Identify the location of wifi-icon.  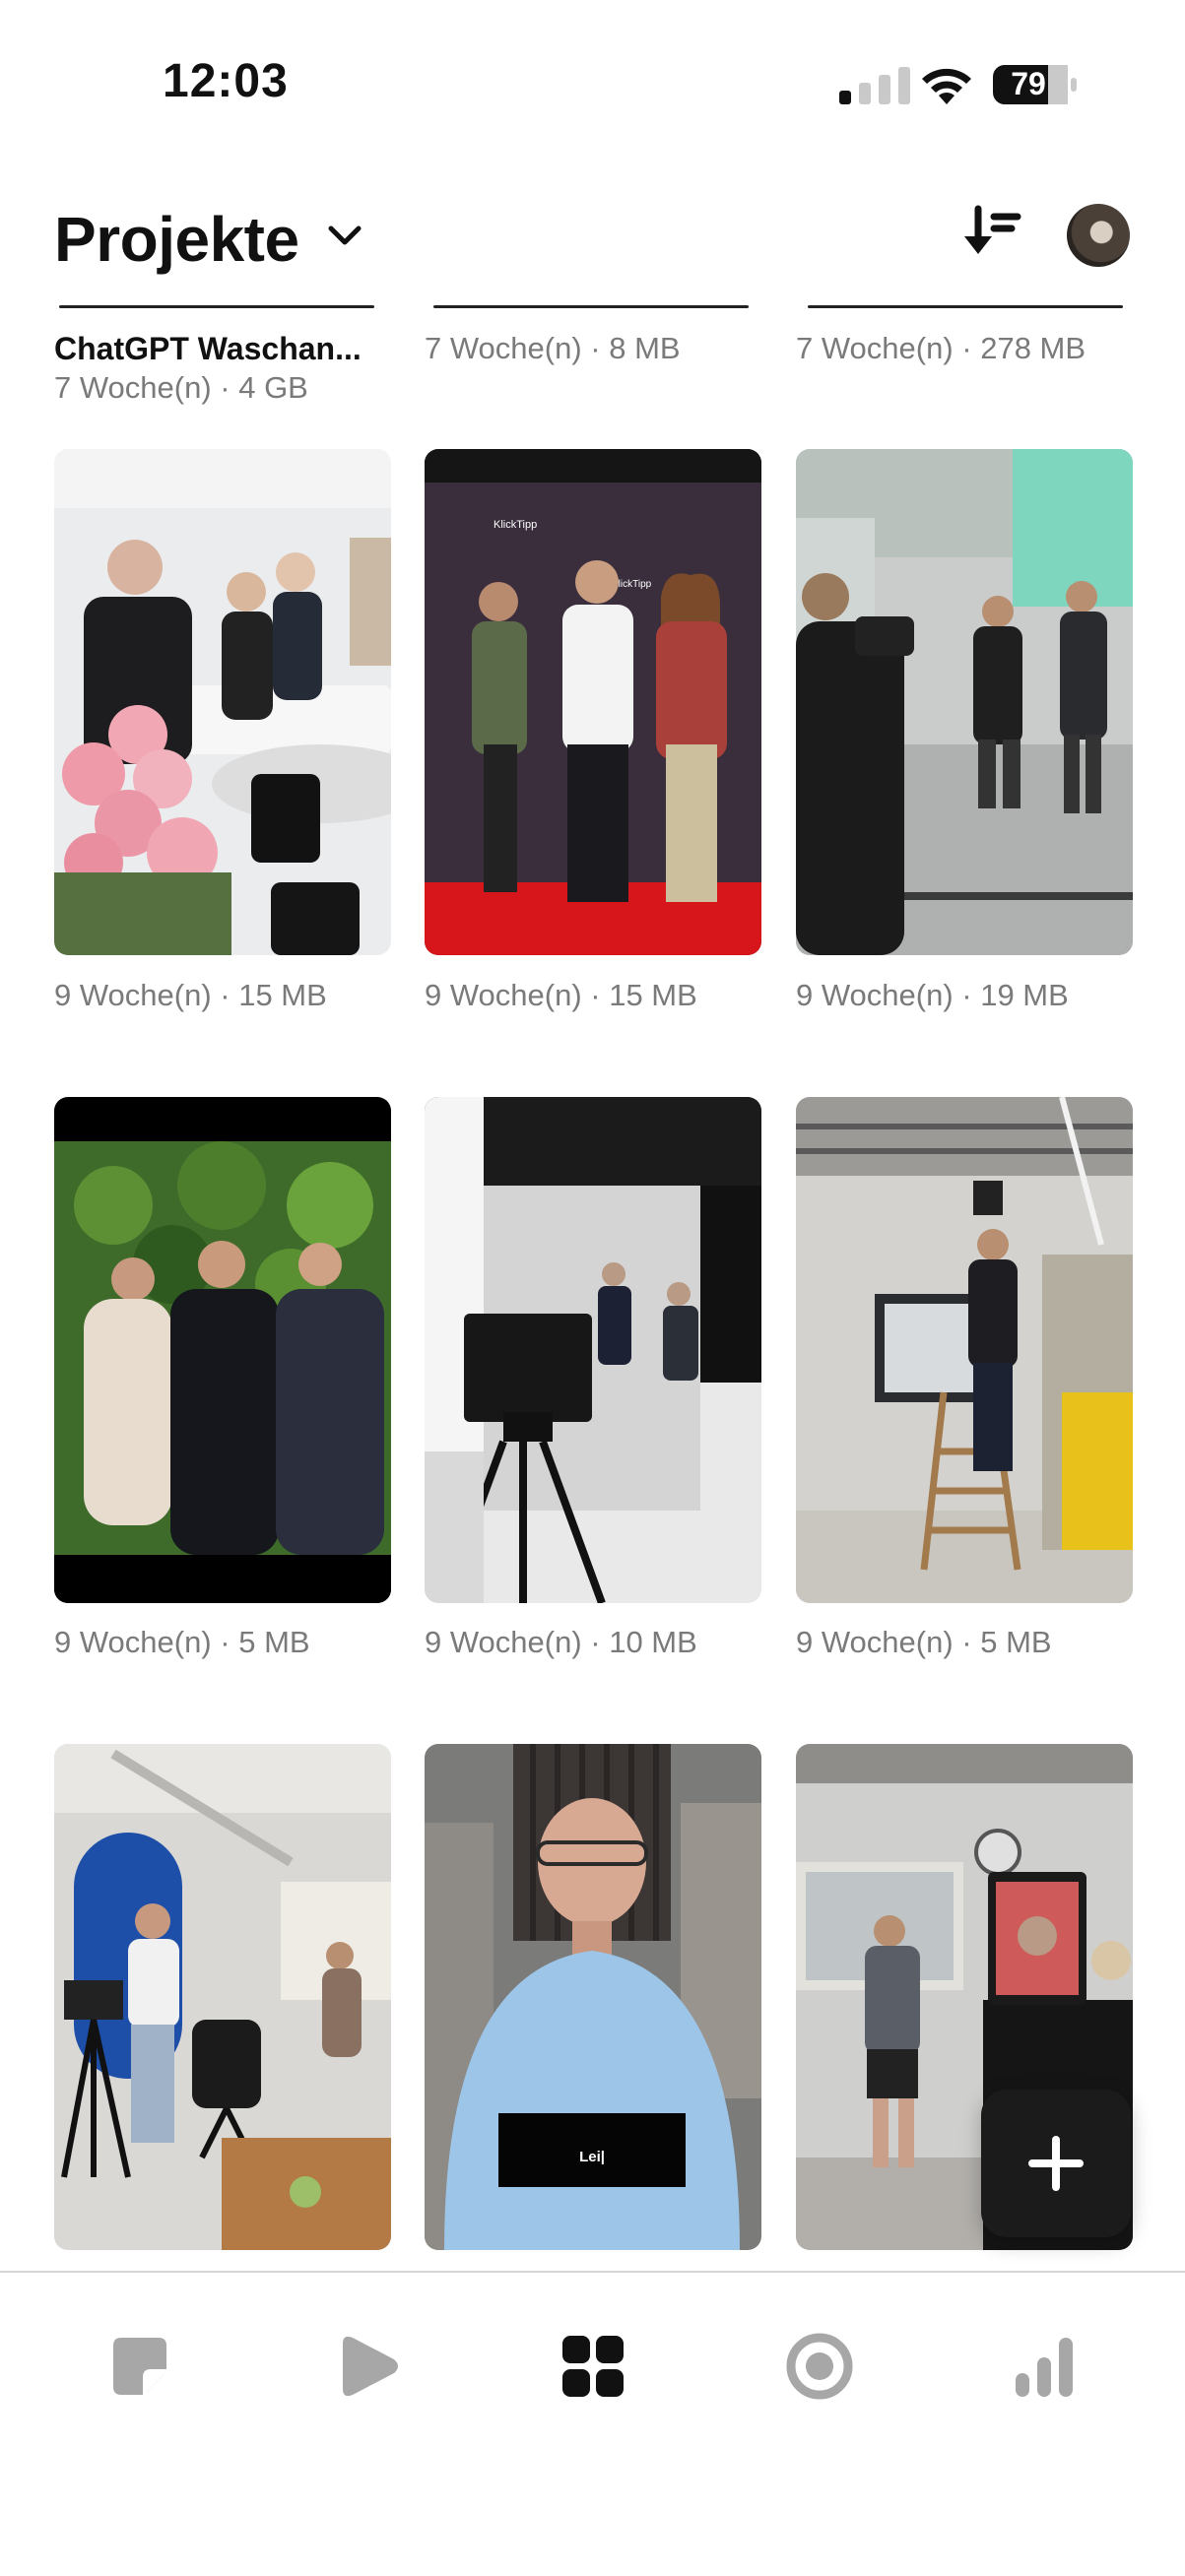
(947, 86).